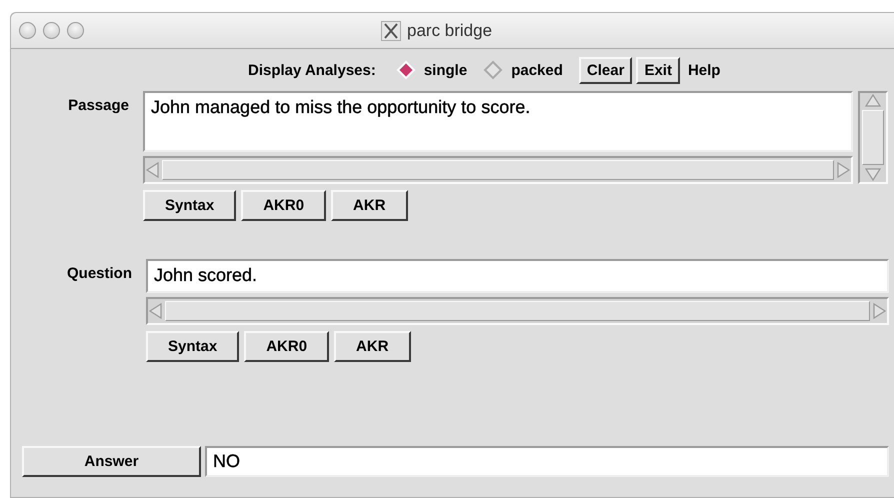 This screenshot has height=498, width=894. Describe the element at coordinates (873, 100) in the screenshot. I see `up-arrow-icon` at that location.